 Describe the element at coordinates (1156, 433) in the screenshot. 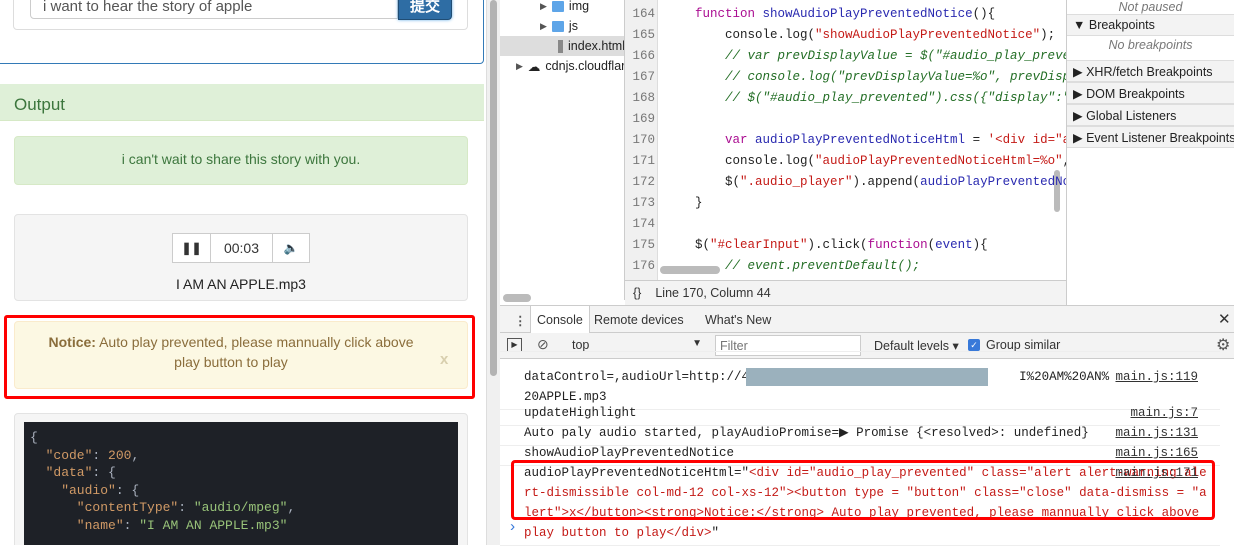

I see `source-link: main.js:131` at that location.